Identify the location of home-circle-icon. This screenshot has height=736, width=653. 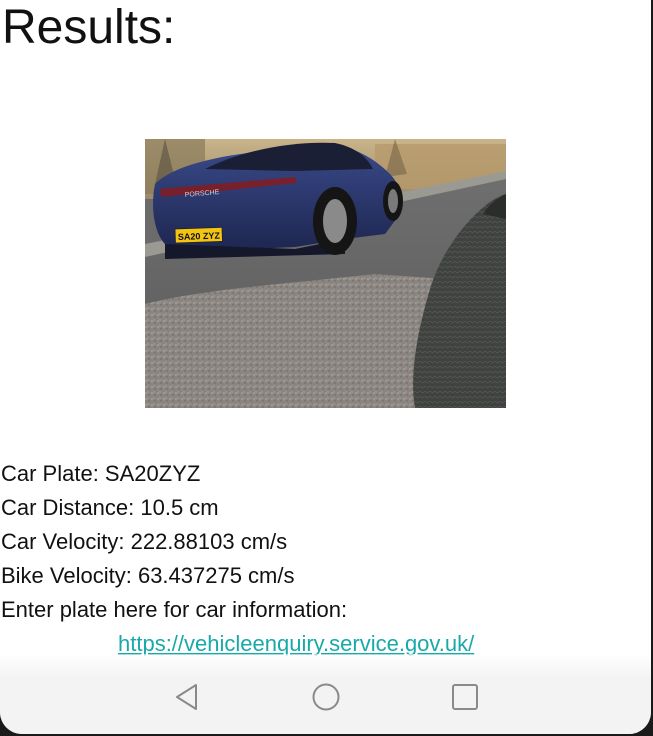
(326, 697).